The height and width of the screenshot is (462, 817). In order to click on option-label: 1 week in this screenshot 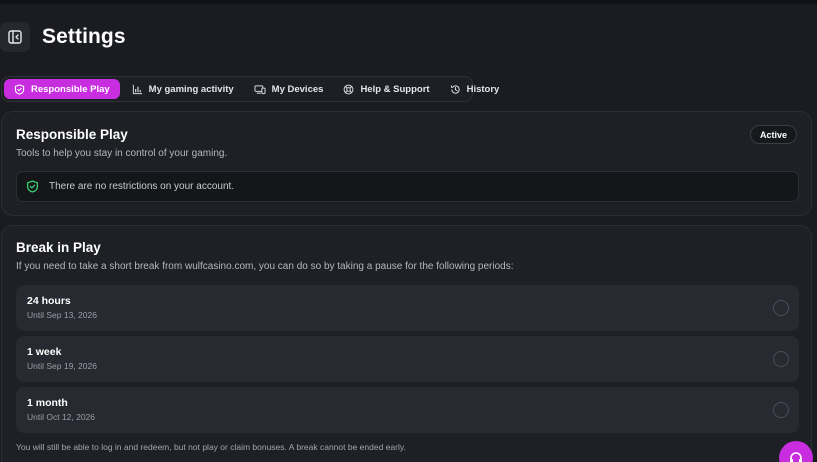, I will do `click(44, 352)`.